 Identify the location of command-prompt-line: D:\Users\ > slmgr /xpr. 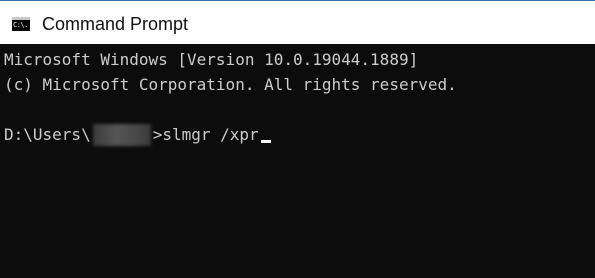
(137, 135).